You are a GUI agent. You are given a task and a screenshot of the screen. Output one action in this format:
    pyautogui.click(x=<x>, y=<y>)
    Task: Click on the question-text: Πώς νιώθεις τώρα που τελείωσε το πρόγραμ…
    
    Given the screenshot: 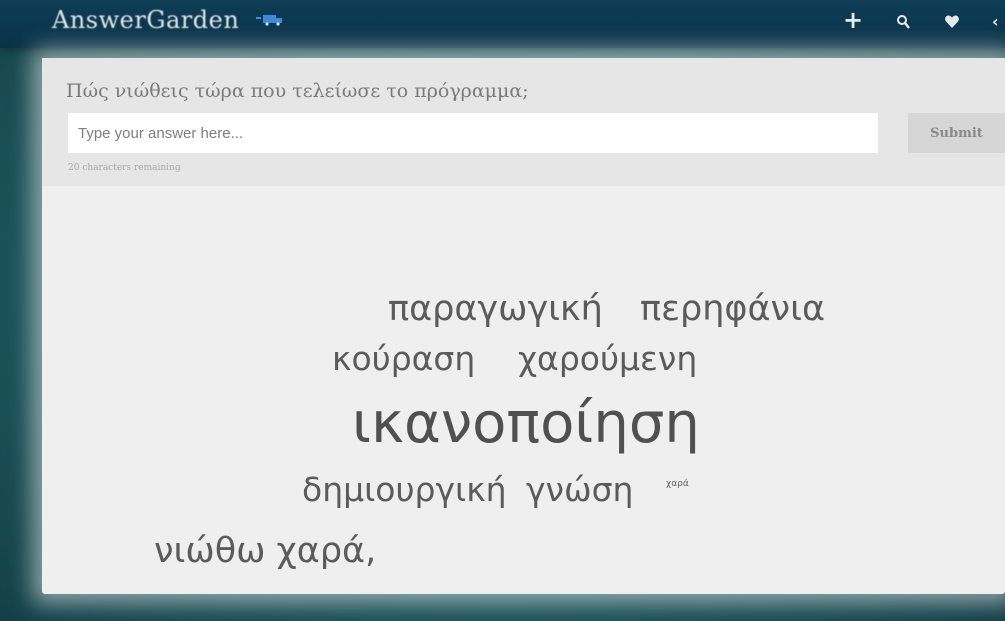 What is the action you would take?
    pyautogui.click(x=297, y=91)
    